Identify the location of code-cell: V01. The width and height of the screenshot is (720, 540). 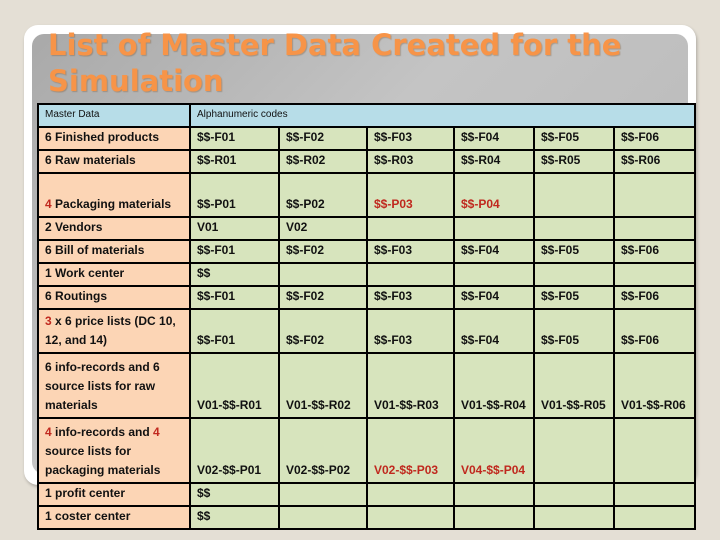
(234, 228).